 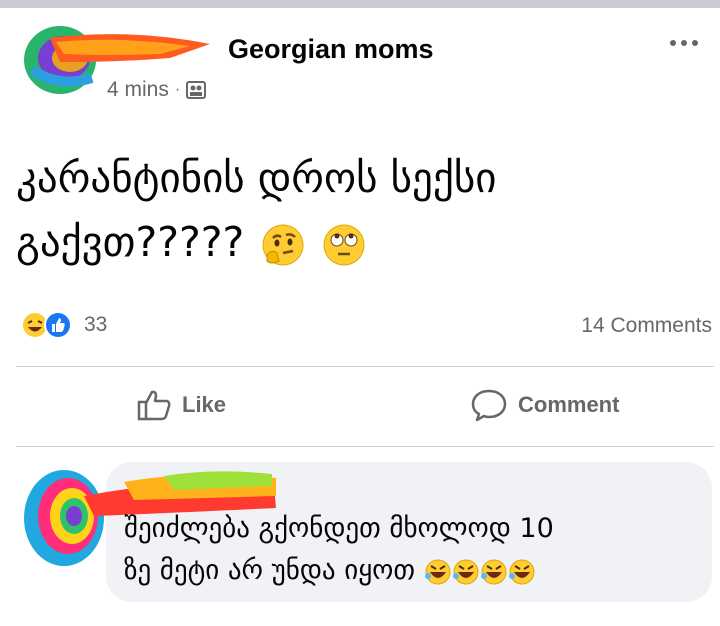 I want to click on reaction-count: 33, so click(x=96, y=324).